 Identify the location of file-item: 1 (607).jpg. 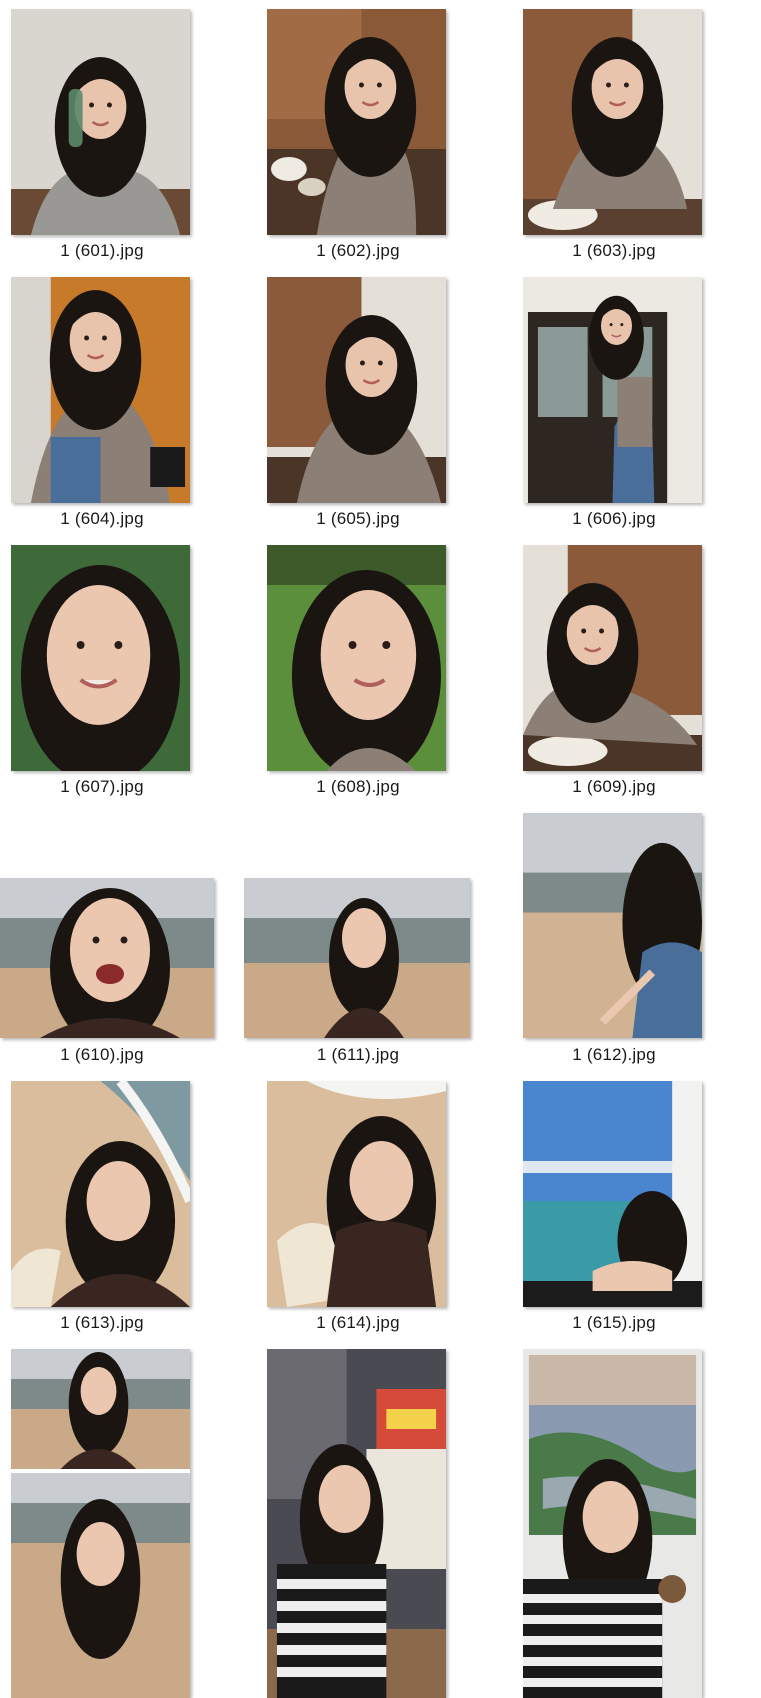
(128, 671).